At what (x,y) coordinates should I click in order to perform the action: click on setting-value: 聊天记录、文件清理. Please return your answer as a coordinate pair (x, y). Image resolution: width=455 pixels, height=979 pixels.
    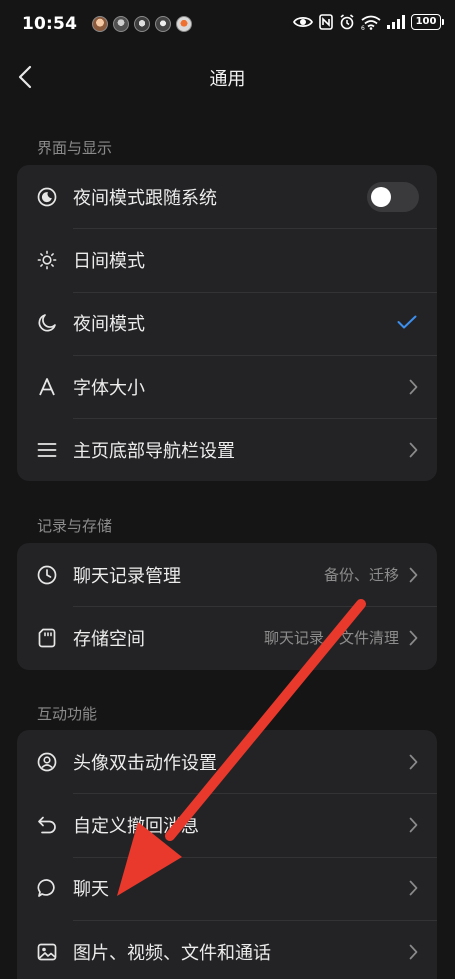
    Looking at the image, I should click on (331, 638).